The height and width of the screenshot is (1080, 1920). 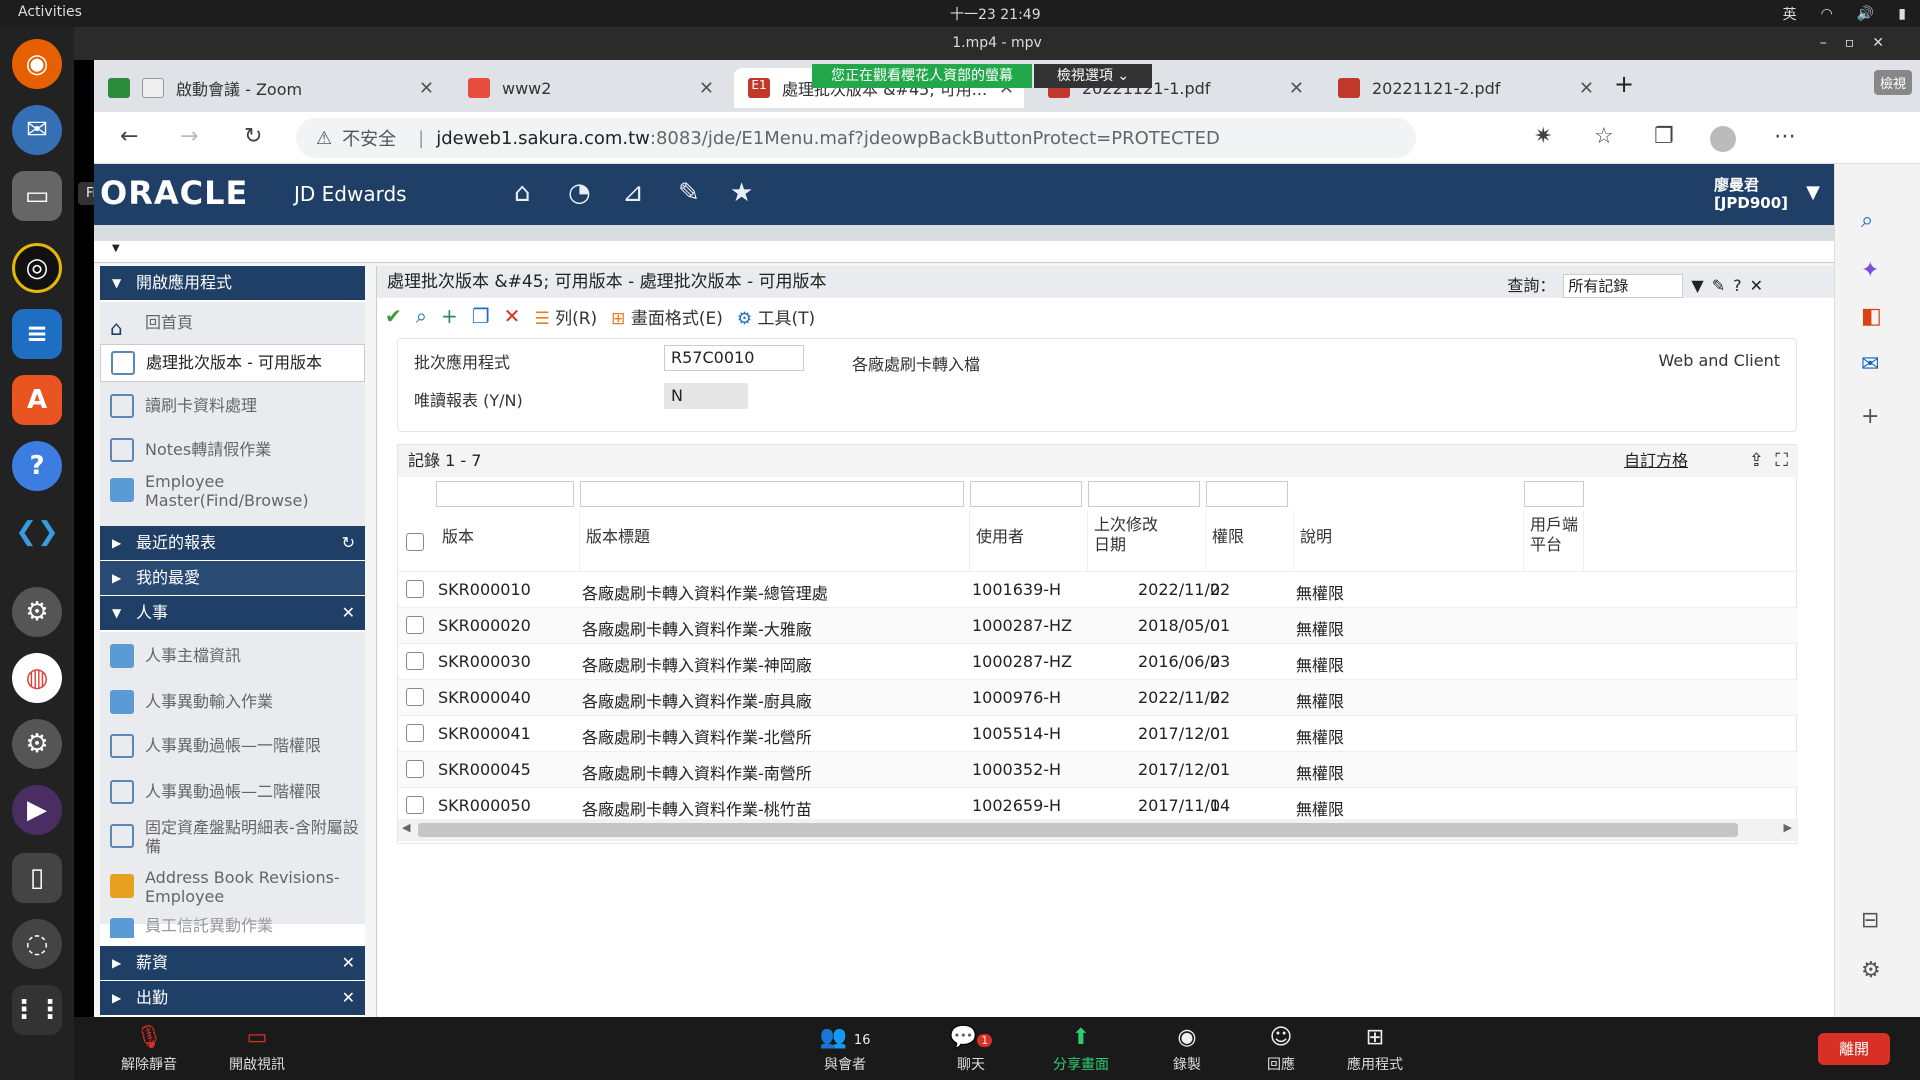 I want to click on favorites-header: ▶ 我的最愛, so click(x=232, y=578).